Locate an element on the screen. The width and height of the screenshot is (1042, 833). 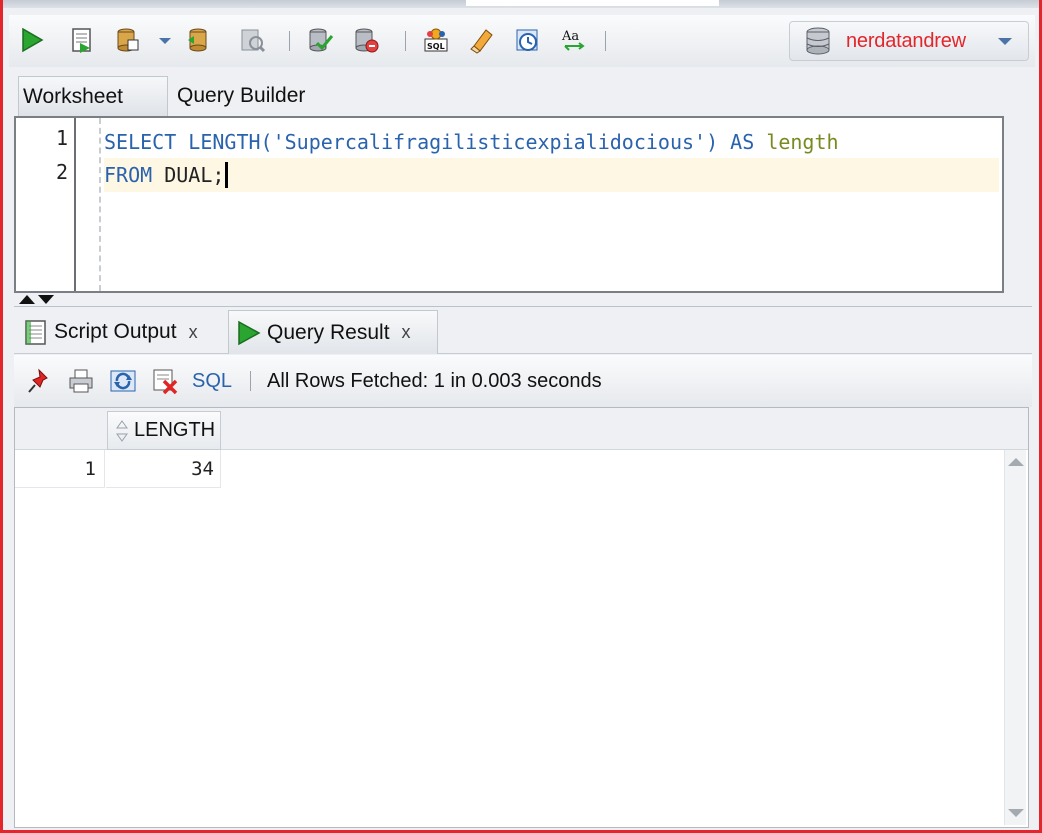
function-token: LENGTH( is located at coordinates (230, 142).